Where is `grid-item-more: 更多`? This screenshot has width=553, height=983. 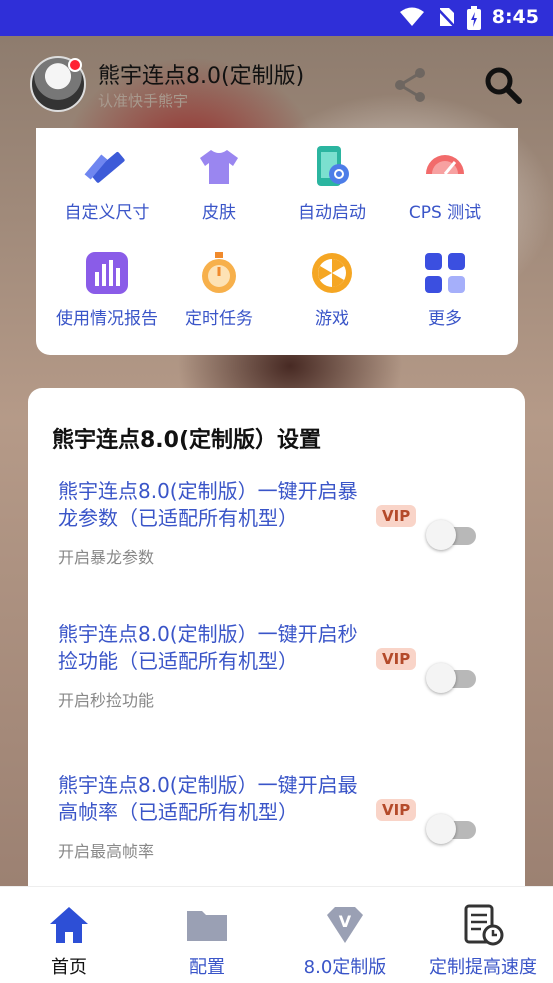
grid-item-more: 更多 is located at coordinates (445, 289).